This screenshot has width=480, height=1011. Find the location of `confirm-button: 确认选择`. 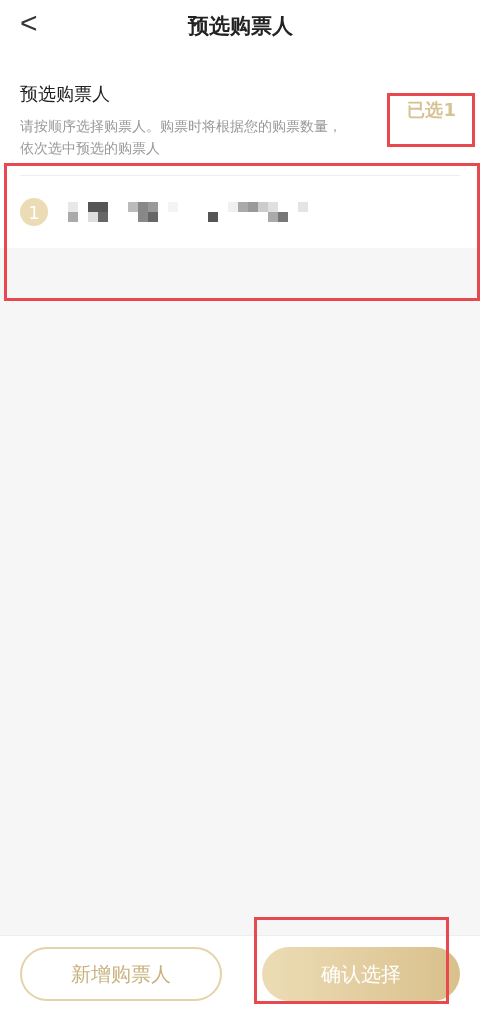

confirm-button: 确认选择 is located at coordinates (361, 973).